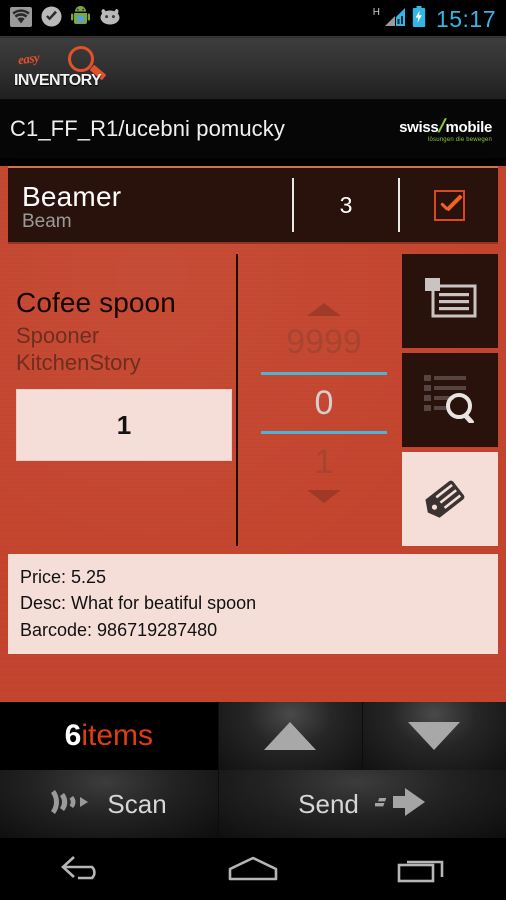  What do you see at coordinates (376, 12) in the screenshot?
I see `network-type-label: H` at bounding box center [376, 12].